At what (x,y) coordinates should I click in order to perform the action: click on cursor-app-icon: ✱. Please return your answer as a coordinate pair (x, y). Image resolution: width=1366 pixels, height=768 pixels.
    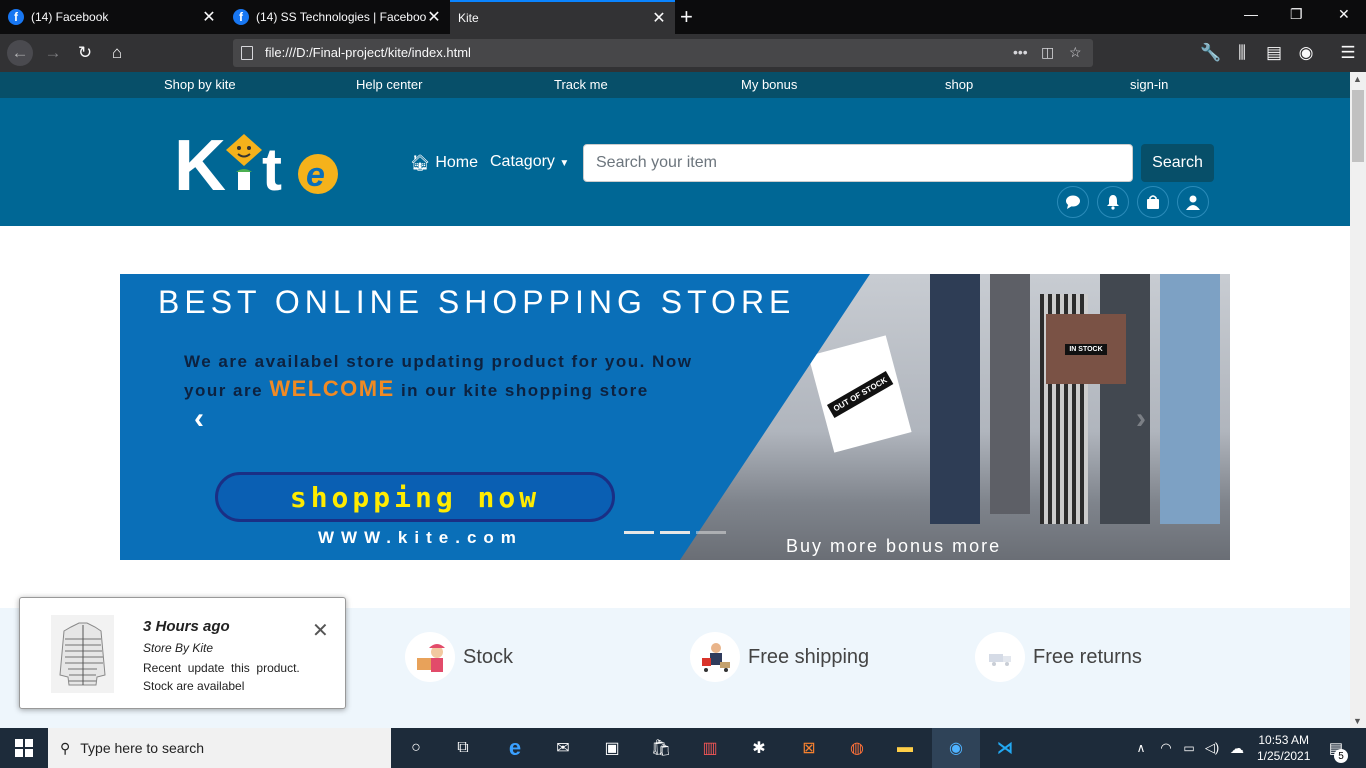
    Looking at the image, I should click on (759, 748).